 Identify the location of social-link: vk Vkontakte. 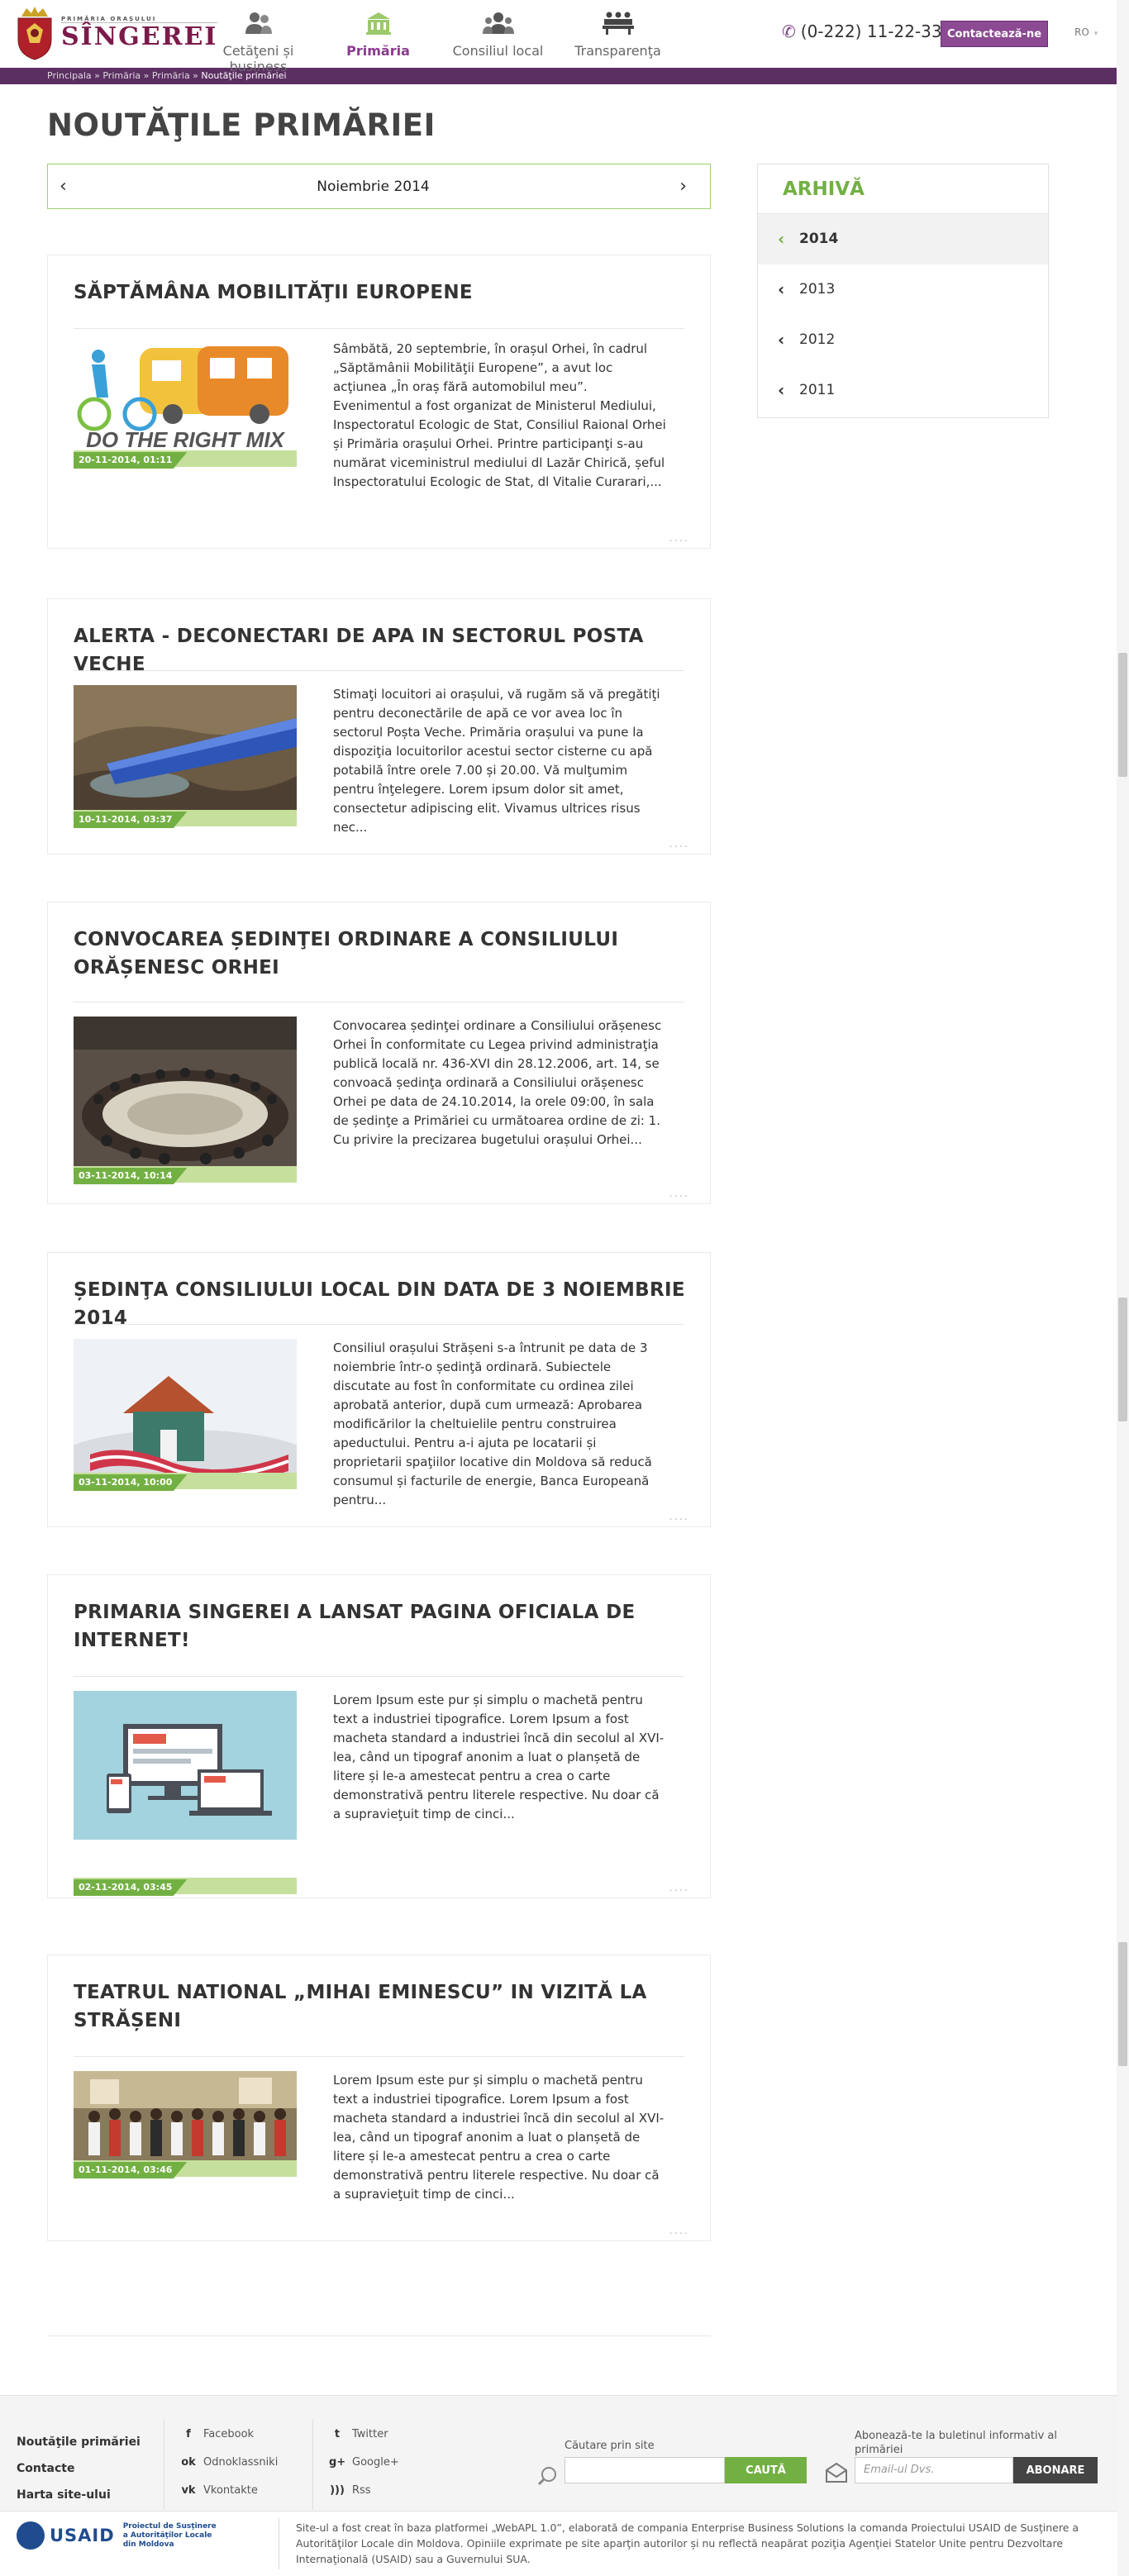
(229, 2491).